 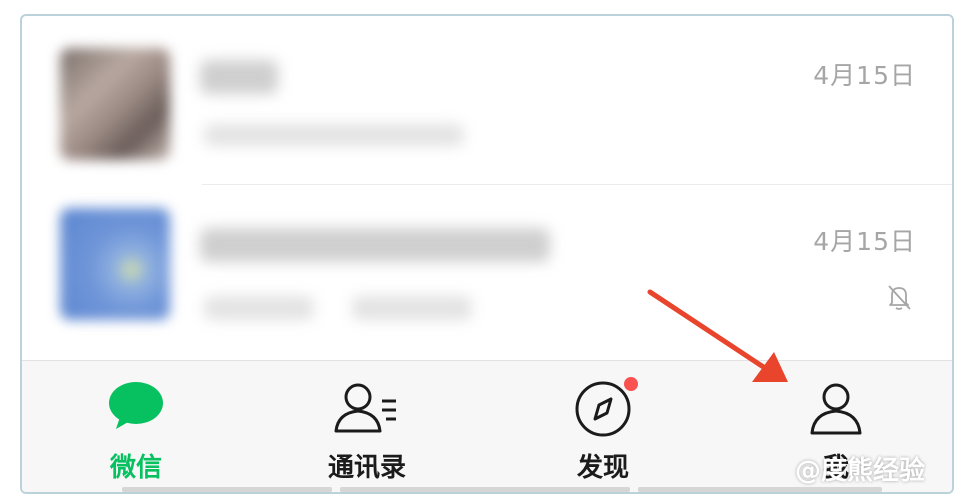 What do you see at coordinates (135, 468) in the screenshot?
I see `tab-label: 微信` at bounding box center [135, 468].